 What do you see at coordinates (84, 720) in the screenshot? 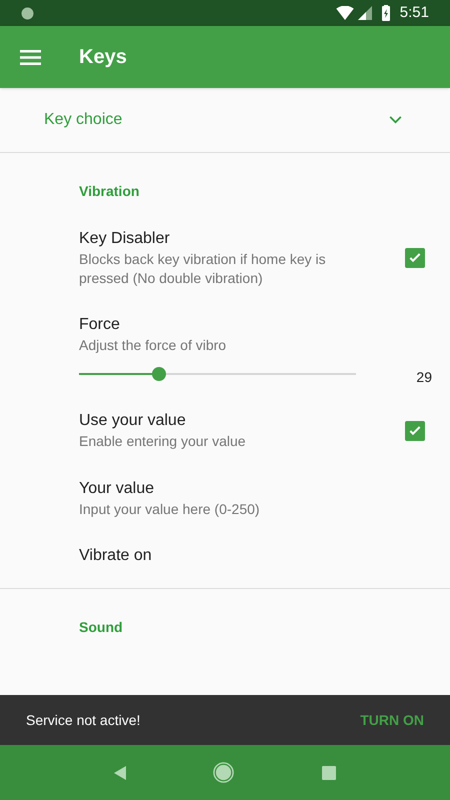
I see `snackbar-message: Service not active!` at bounding box center [84, 720].